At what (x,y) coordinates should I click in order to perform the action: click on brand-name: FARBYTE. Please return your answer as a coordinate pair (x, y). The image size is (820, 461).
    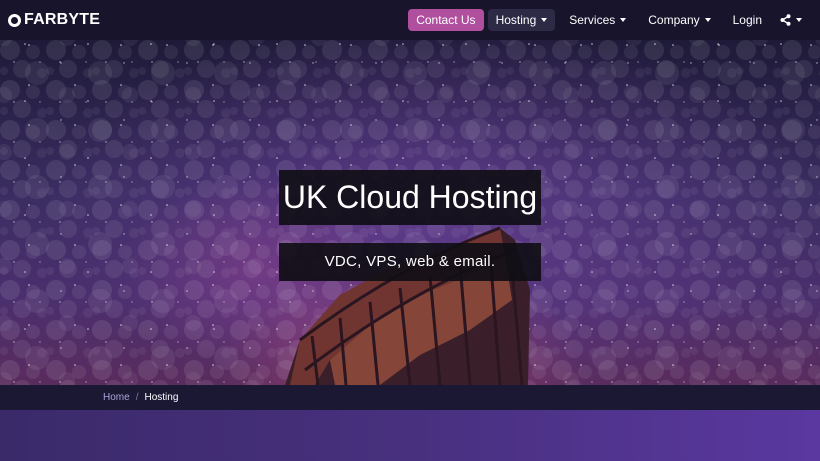
    Looking at the image, I should click on (62, 19).